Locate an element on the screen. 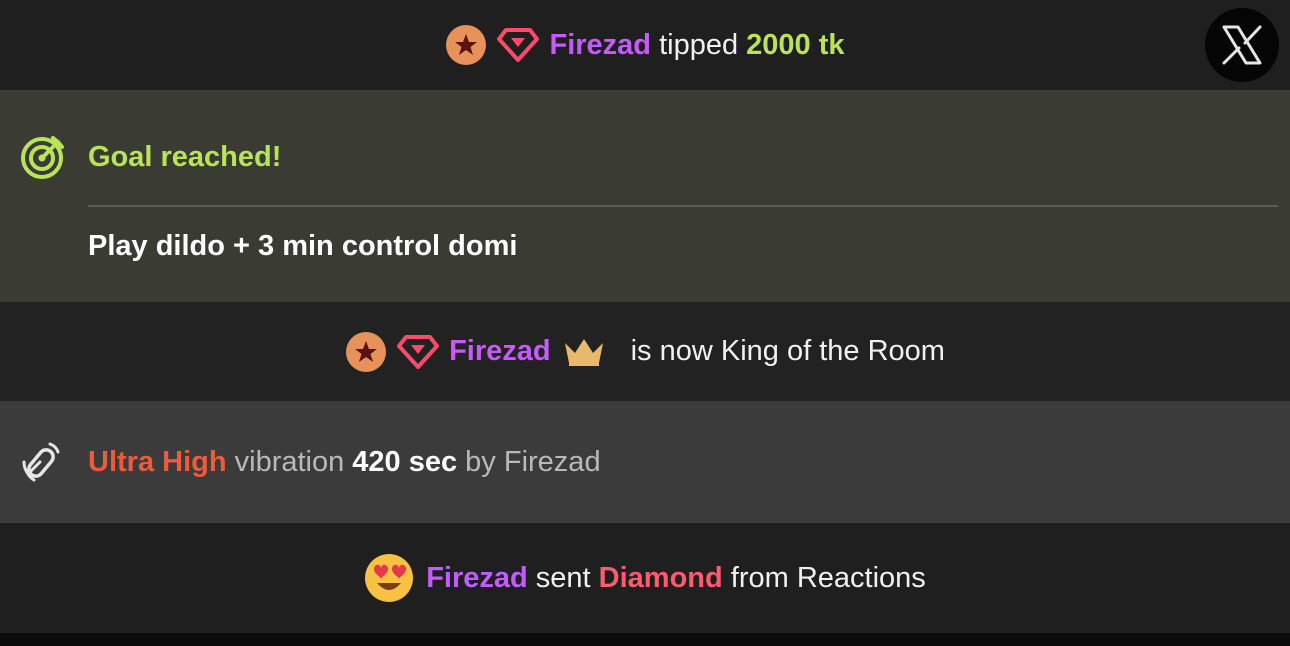 The width and height of the screenshot is (1290, 646). x-close-icon is located at coordinates (1242, 45).